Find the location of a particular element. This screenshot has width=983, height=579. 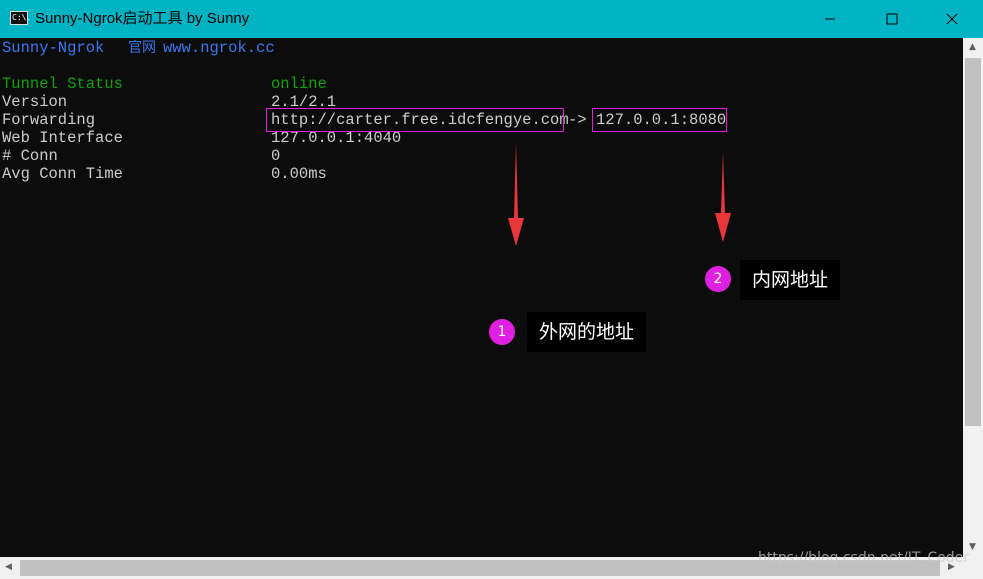

close-button is located at coordinates (952, 19).